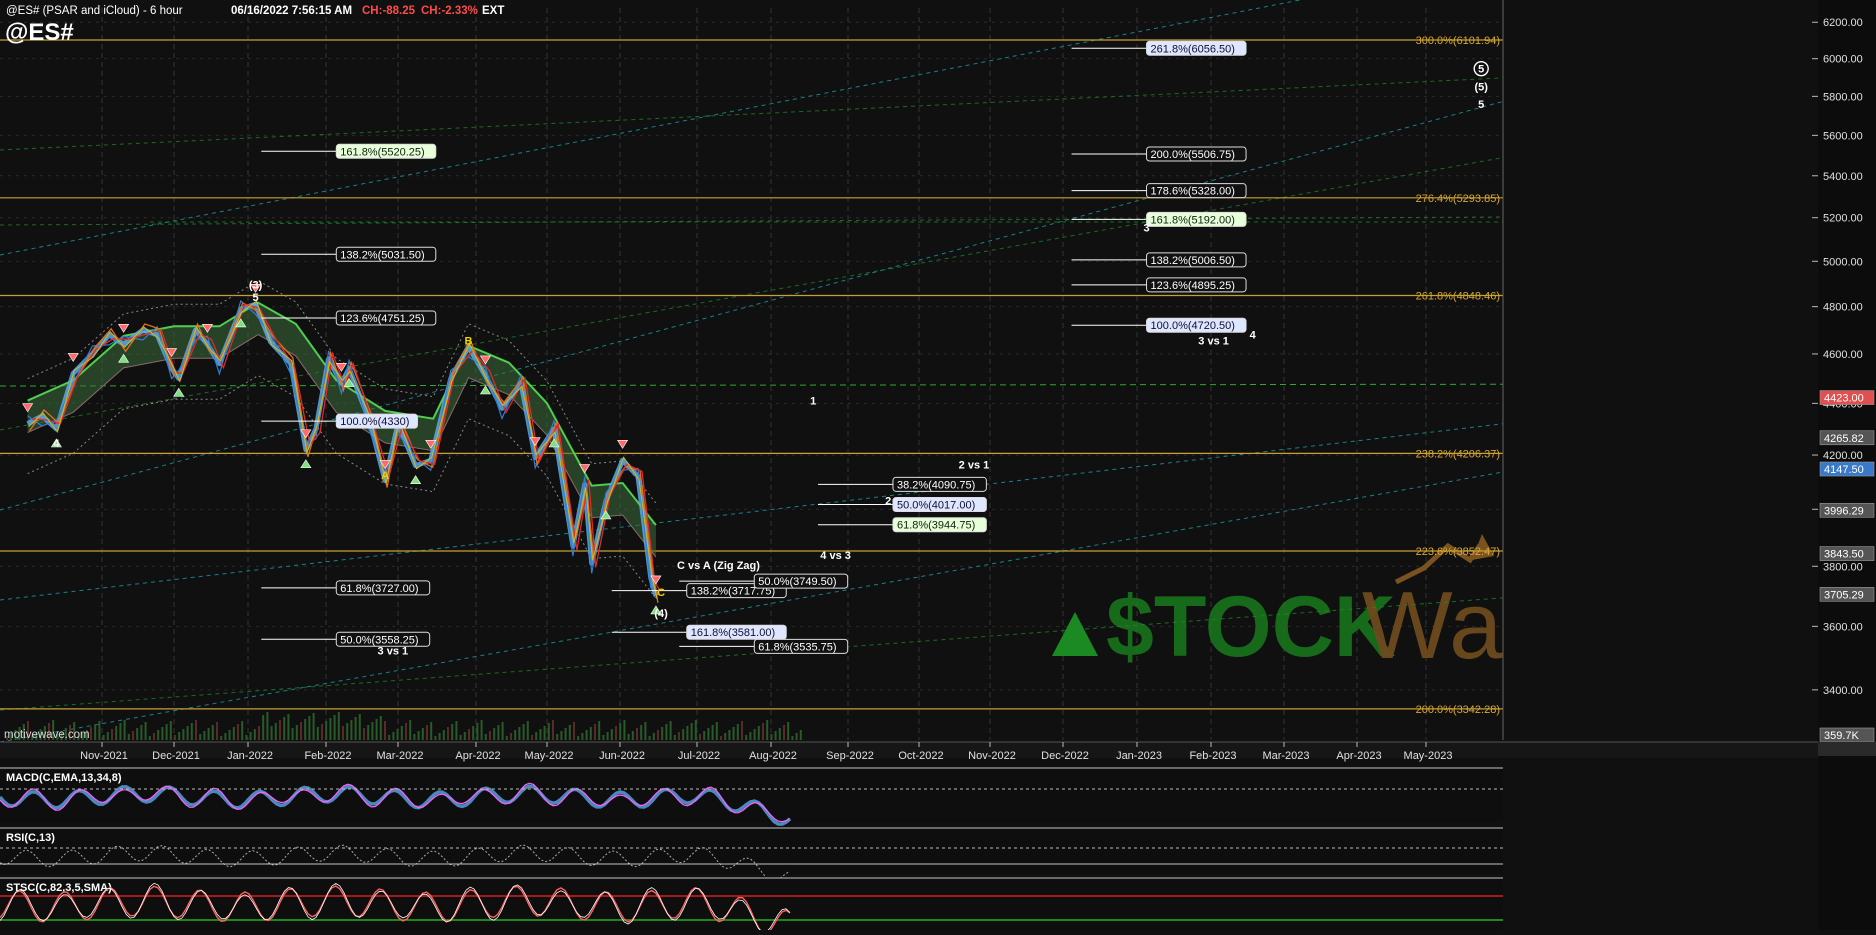 The height and width of the screenshot is (935, 1876). I want to click on fib-box-label: 61.8%(3944.75), so click(936, 526).